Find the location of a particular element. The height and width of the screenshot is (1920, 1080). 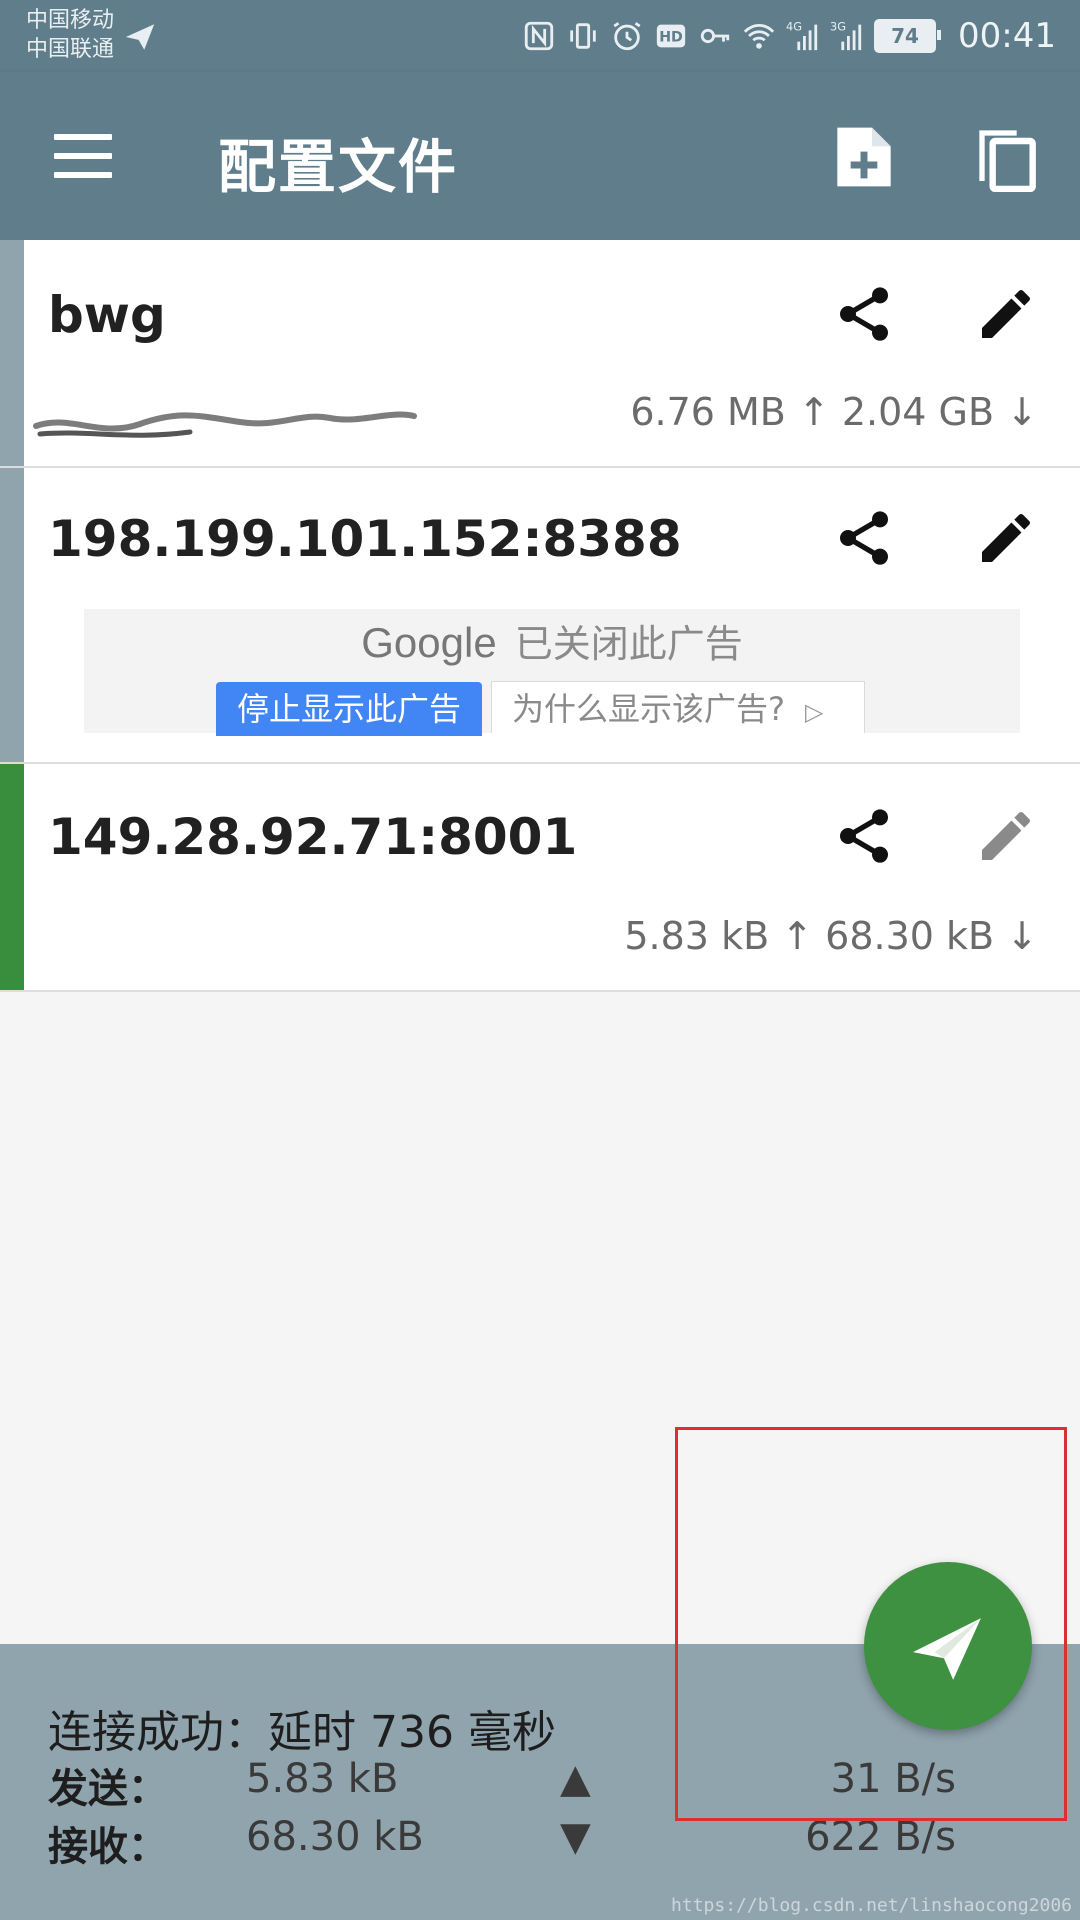

profile-name: 198.199.101.152:8388 is located at coordinates (365, 539).